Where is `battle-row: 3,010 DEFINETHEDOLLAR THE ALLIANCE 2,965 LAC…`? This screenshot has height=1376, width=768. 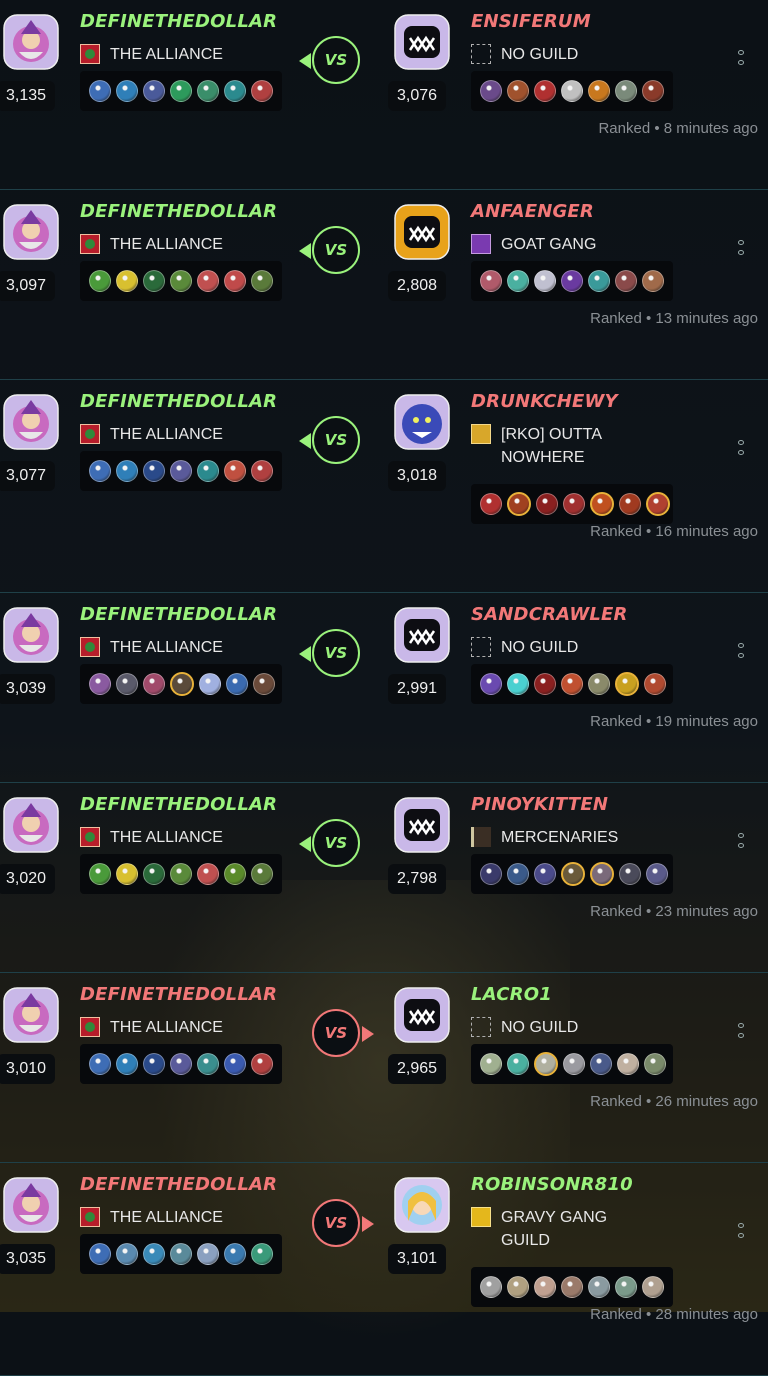 battle-row: 3,010 DEFINETHEDOLLAR THE ALLIANCE 2,965 LAC… is located at coordinates (384, 1068).